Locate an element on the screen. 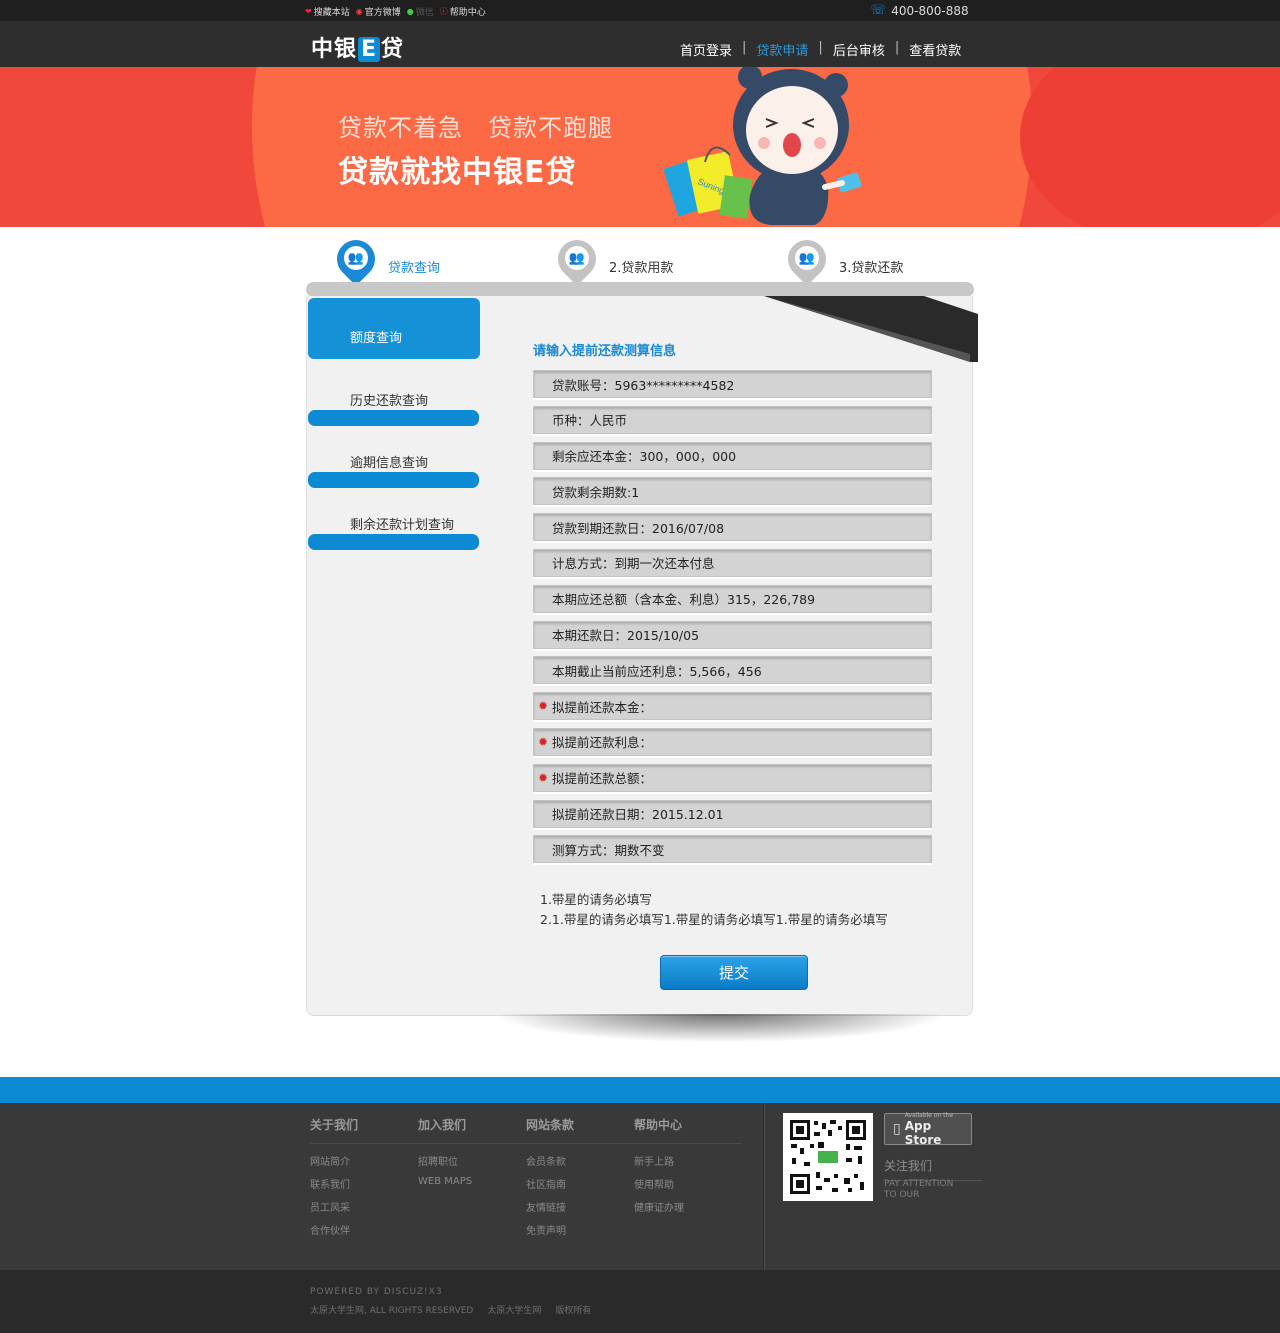 This screenshot has width=1280, height=1333. user-icon: 👥 is located at coordinates (356, 258).